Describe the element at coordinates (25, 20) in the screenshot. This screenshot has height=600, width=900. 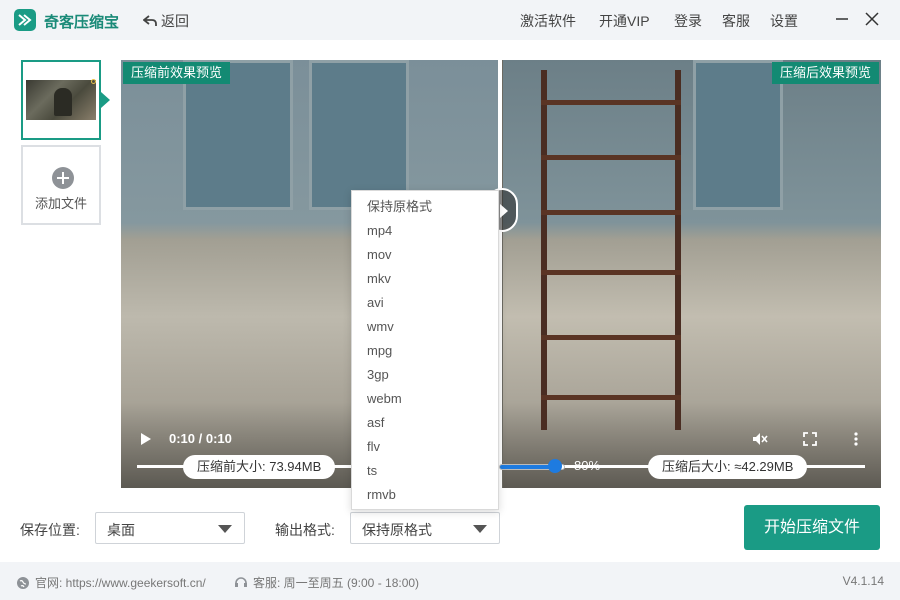
I see `app-logo-icon` at that location.